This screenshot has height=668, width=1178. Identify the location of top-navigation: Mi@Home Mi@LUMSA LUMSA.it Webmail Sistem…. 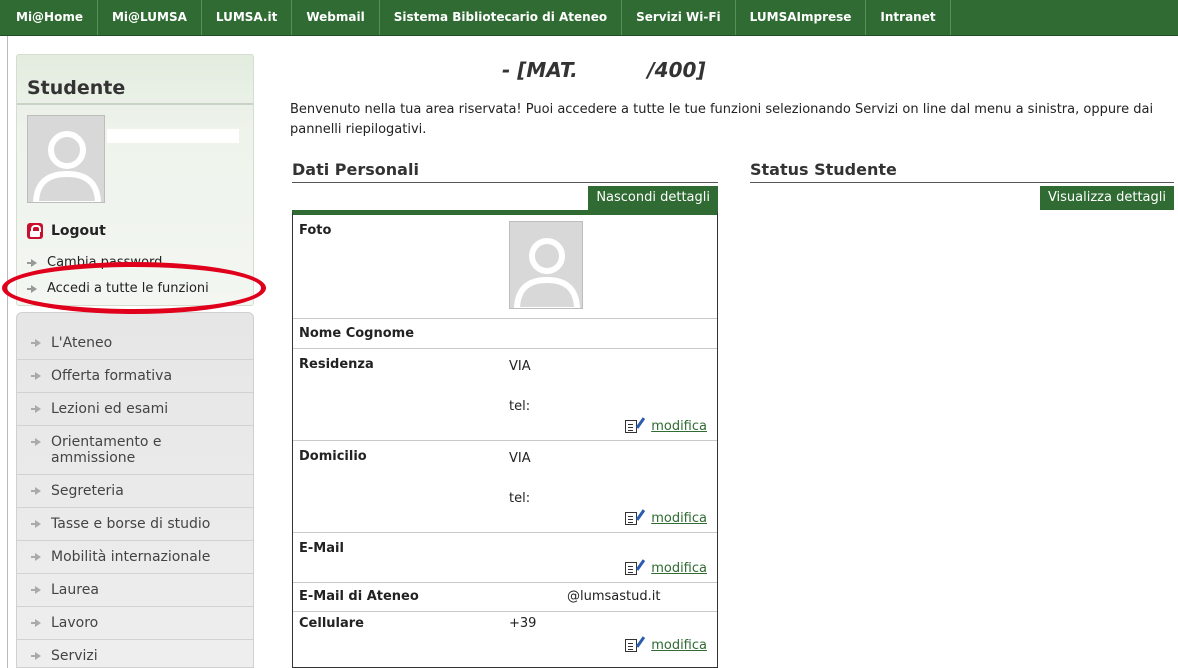
(589, 18).